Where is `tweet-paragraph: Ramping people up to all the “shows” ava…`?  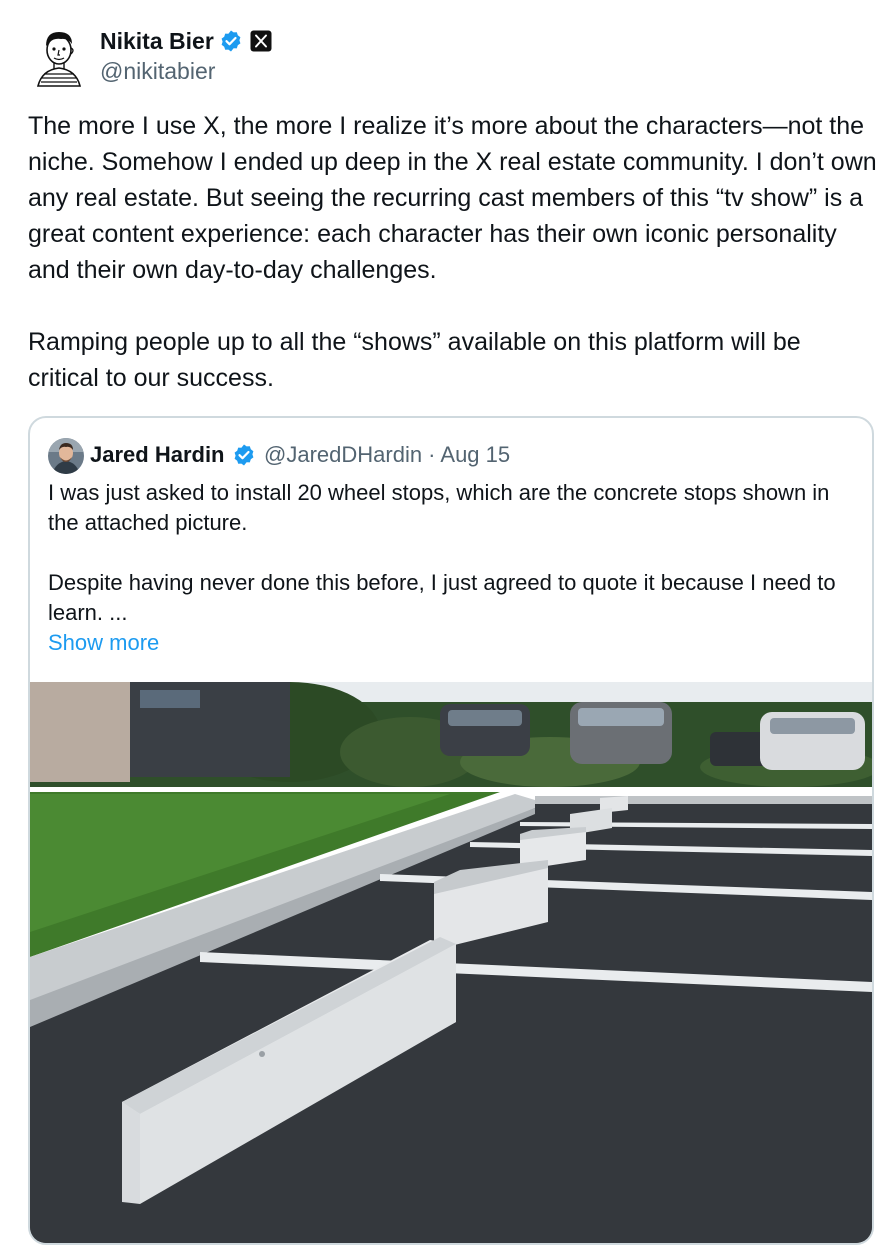
tweet-paragraph: Ramping people up to all the “shows” ava… is located at coordinates (414, 360).